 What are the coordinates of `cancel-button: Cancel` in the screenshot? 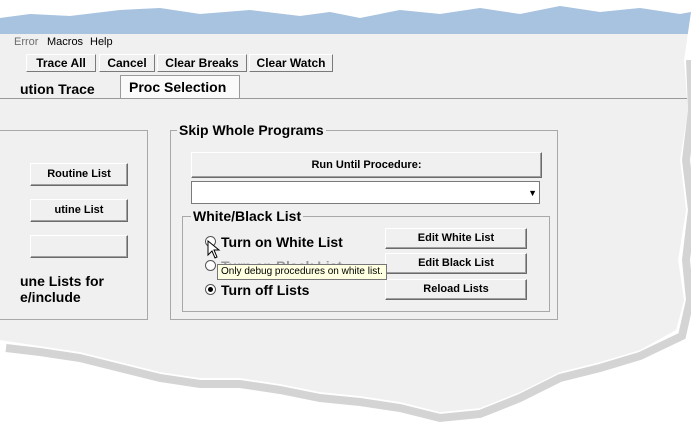 It's located at (127, 63).